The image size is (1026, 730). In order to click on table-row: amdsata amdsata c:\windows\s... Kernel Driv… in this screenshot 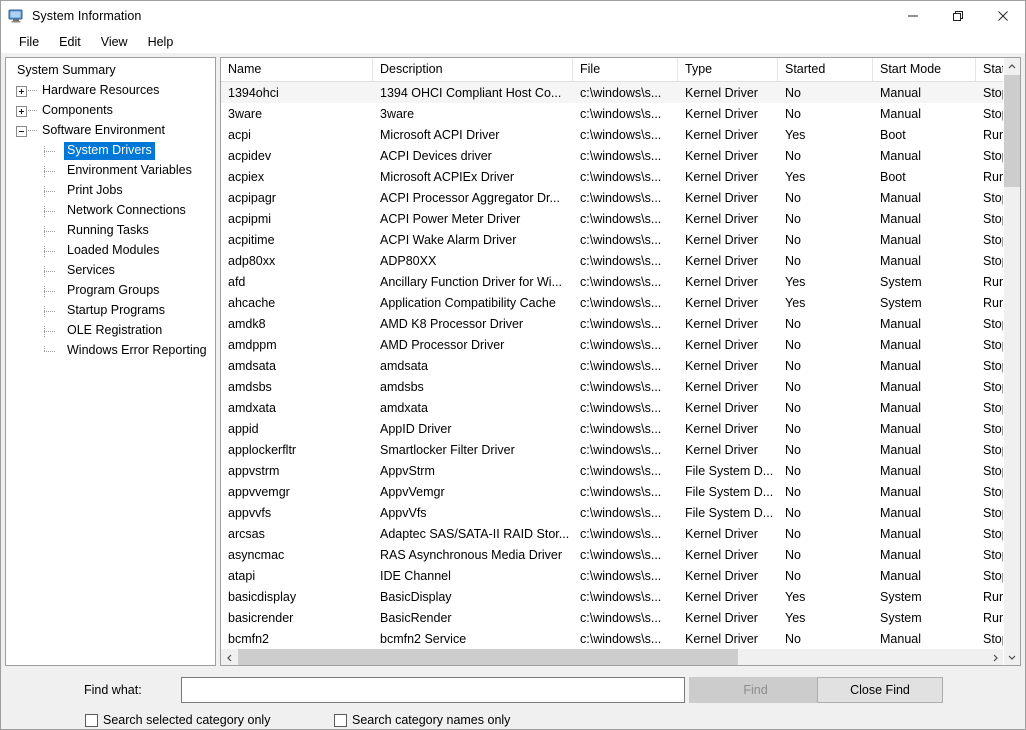, I will do `click(620, 365)`.